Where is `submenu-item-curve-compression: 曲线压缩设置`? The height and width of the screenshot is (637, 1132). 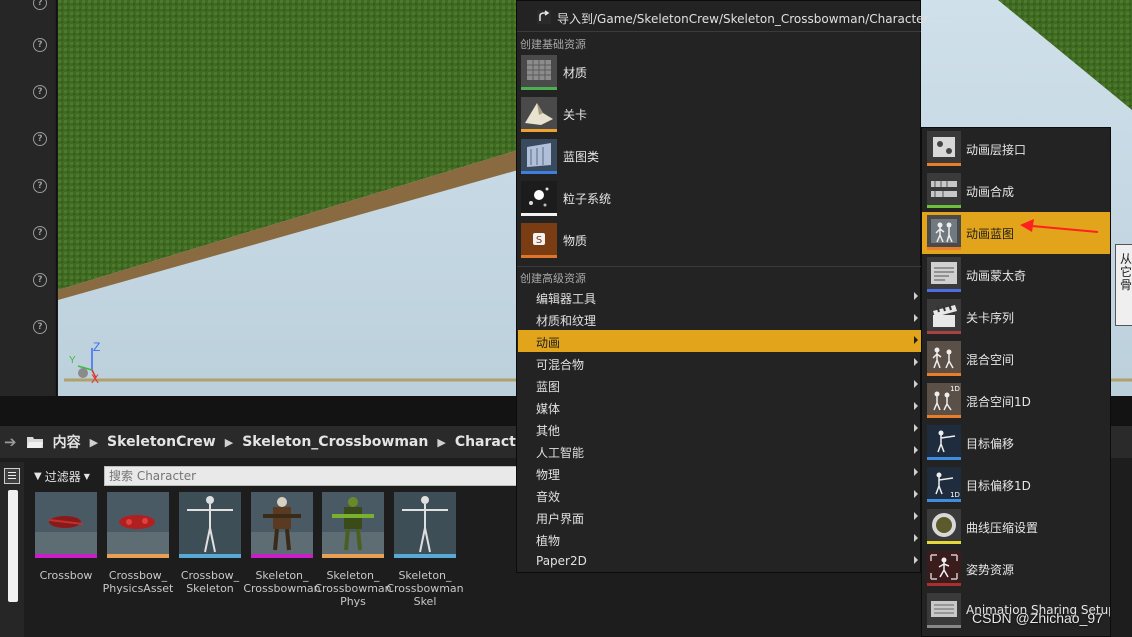 submenu-item-curve-compression: 曲线压缩设置 is located at coordinates (1016, 527).